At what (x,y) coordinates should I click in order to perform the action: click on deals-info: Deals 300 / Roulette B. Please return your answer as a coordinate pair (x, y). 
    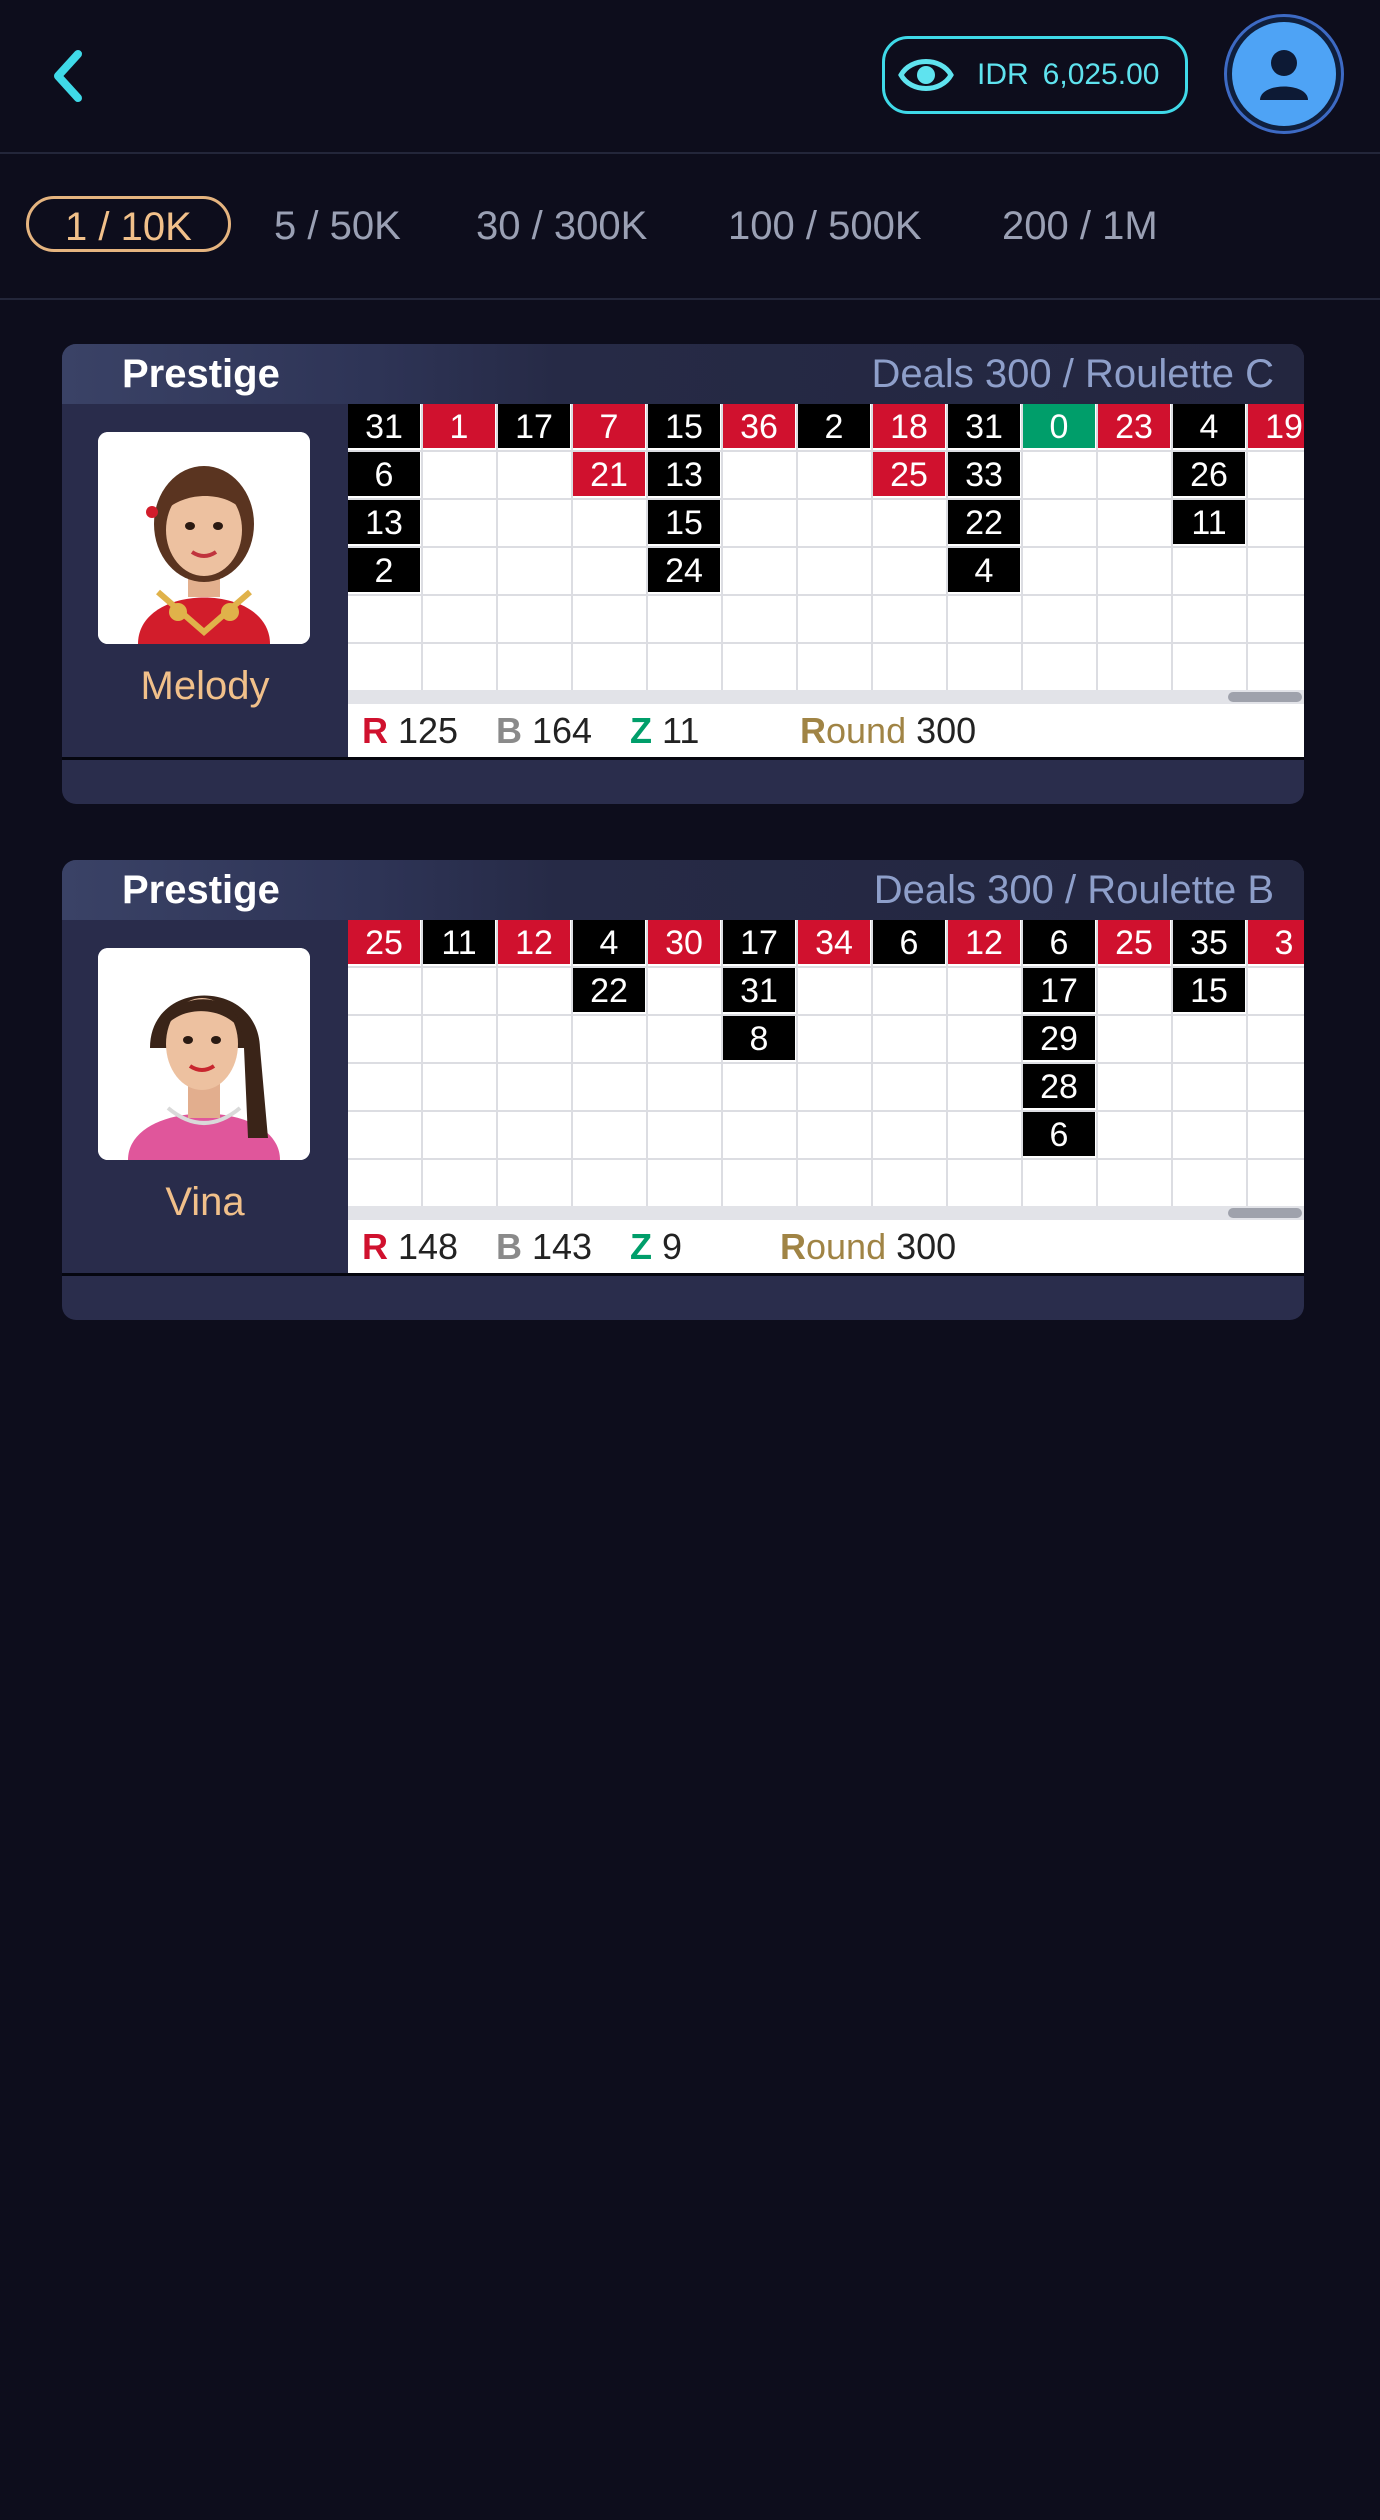
    Looking at the image, I should click on (1073, 890).